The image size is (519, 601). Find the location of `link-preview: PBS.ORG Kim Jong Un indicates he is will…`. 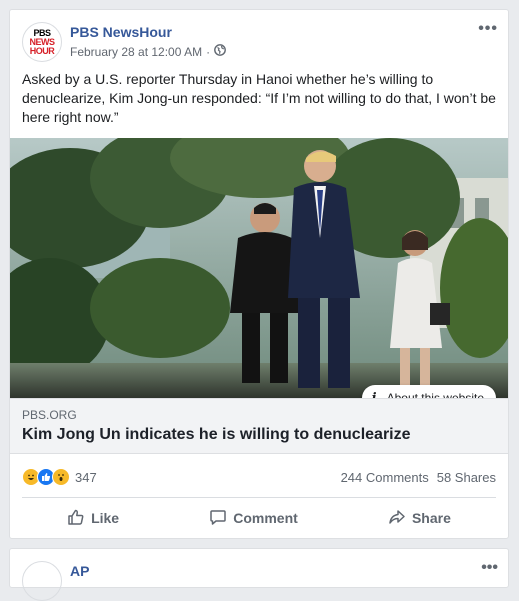

link-preview: PBS.ORG Kim Jong Un indicates he is will… is located at coordinates (259, 426).